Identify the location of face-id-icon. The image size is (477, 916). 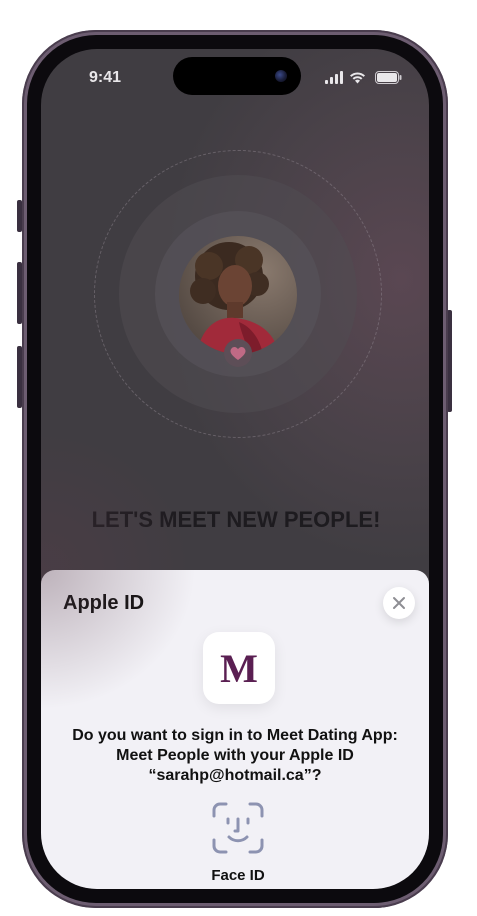
(238, 828).